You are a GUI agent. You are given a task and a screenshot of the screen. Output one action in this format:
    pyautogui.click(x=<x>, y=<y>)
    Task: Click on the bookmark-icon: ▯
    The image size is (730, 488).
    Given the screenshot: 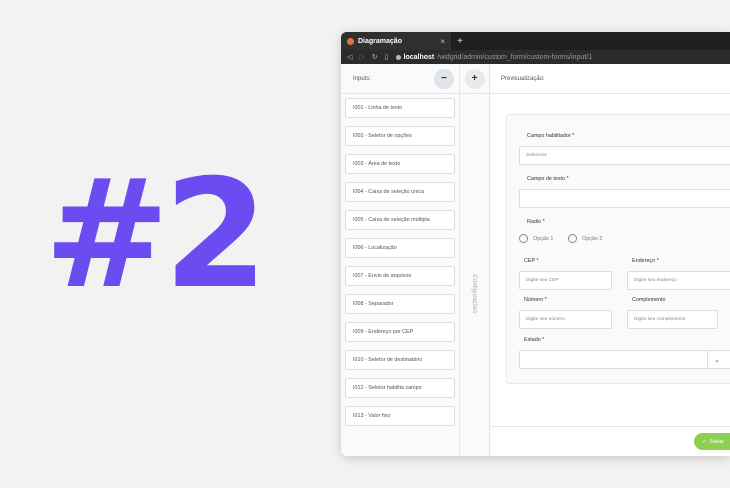 What is the action you would take?
    pyautogui.click(x=387, y=57)
    